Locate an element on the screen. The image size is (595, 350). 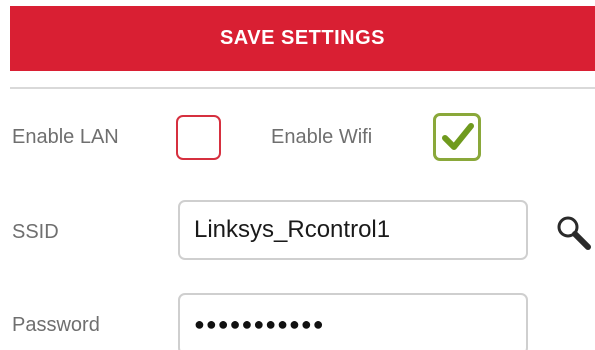
header-divider is located at coordinates (302, 88).